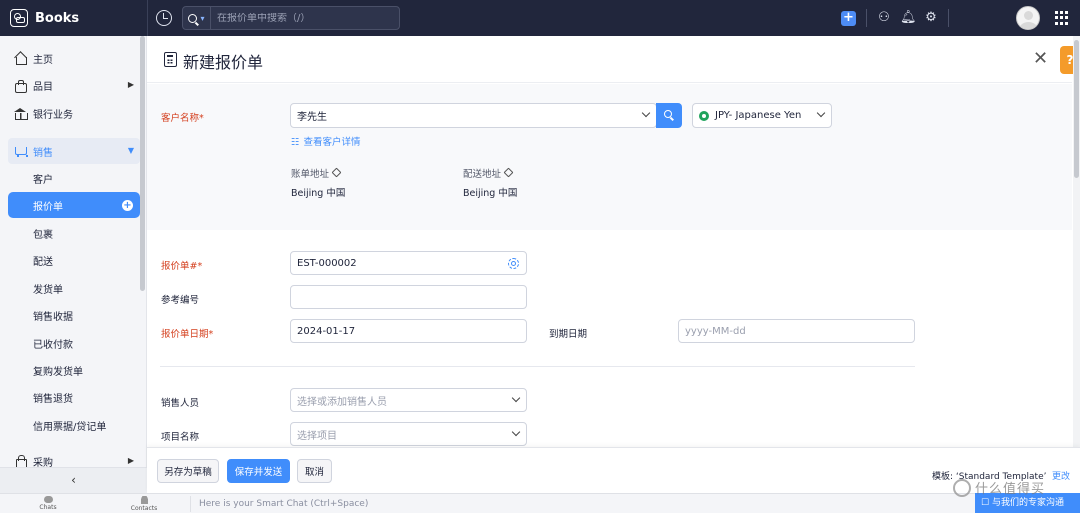 The image size is (1080, 513). What do you see at coordinates (43, 262) in the screenshot?
I see `sidebar-sub-label: 配送` at bounding box center [43, 262].